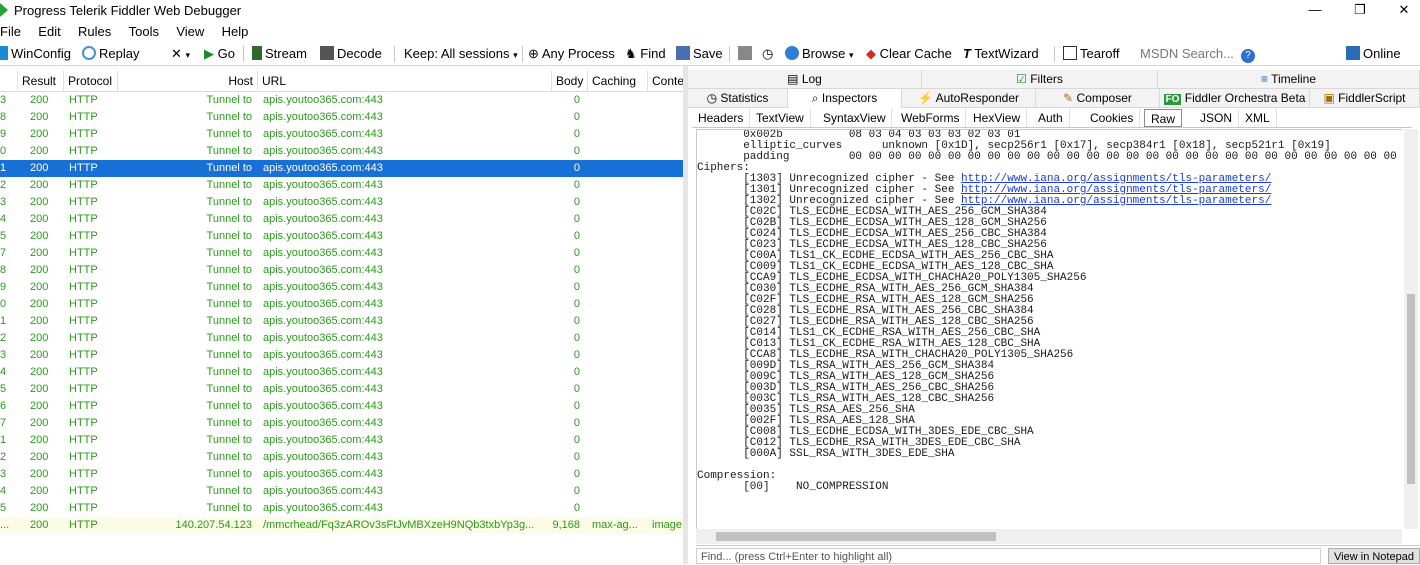  I want to click on row-url: apis.youtoo365.com:443, so click(323, 168).